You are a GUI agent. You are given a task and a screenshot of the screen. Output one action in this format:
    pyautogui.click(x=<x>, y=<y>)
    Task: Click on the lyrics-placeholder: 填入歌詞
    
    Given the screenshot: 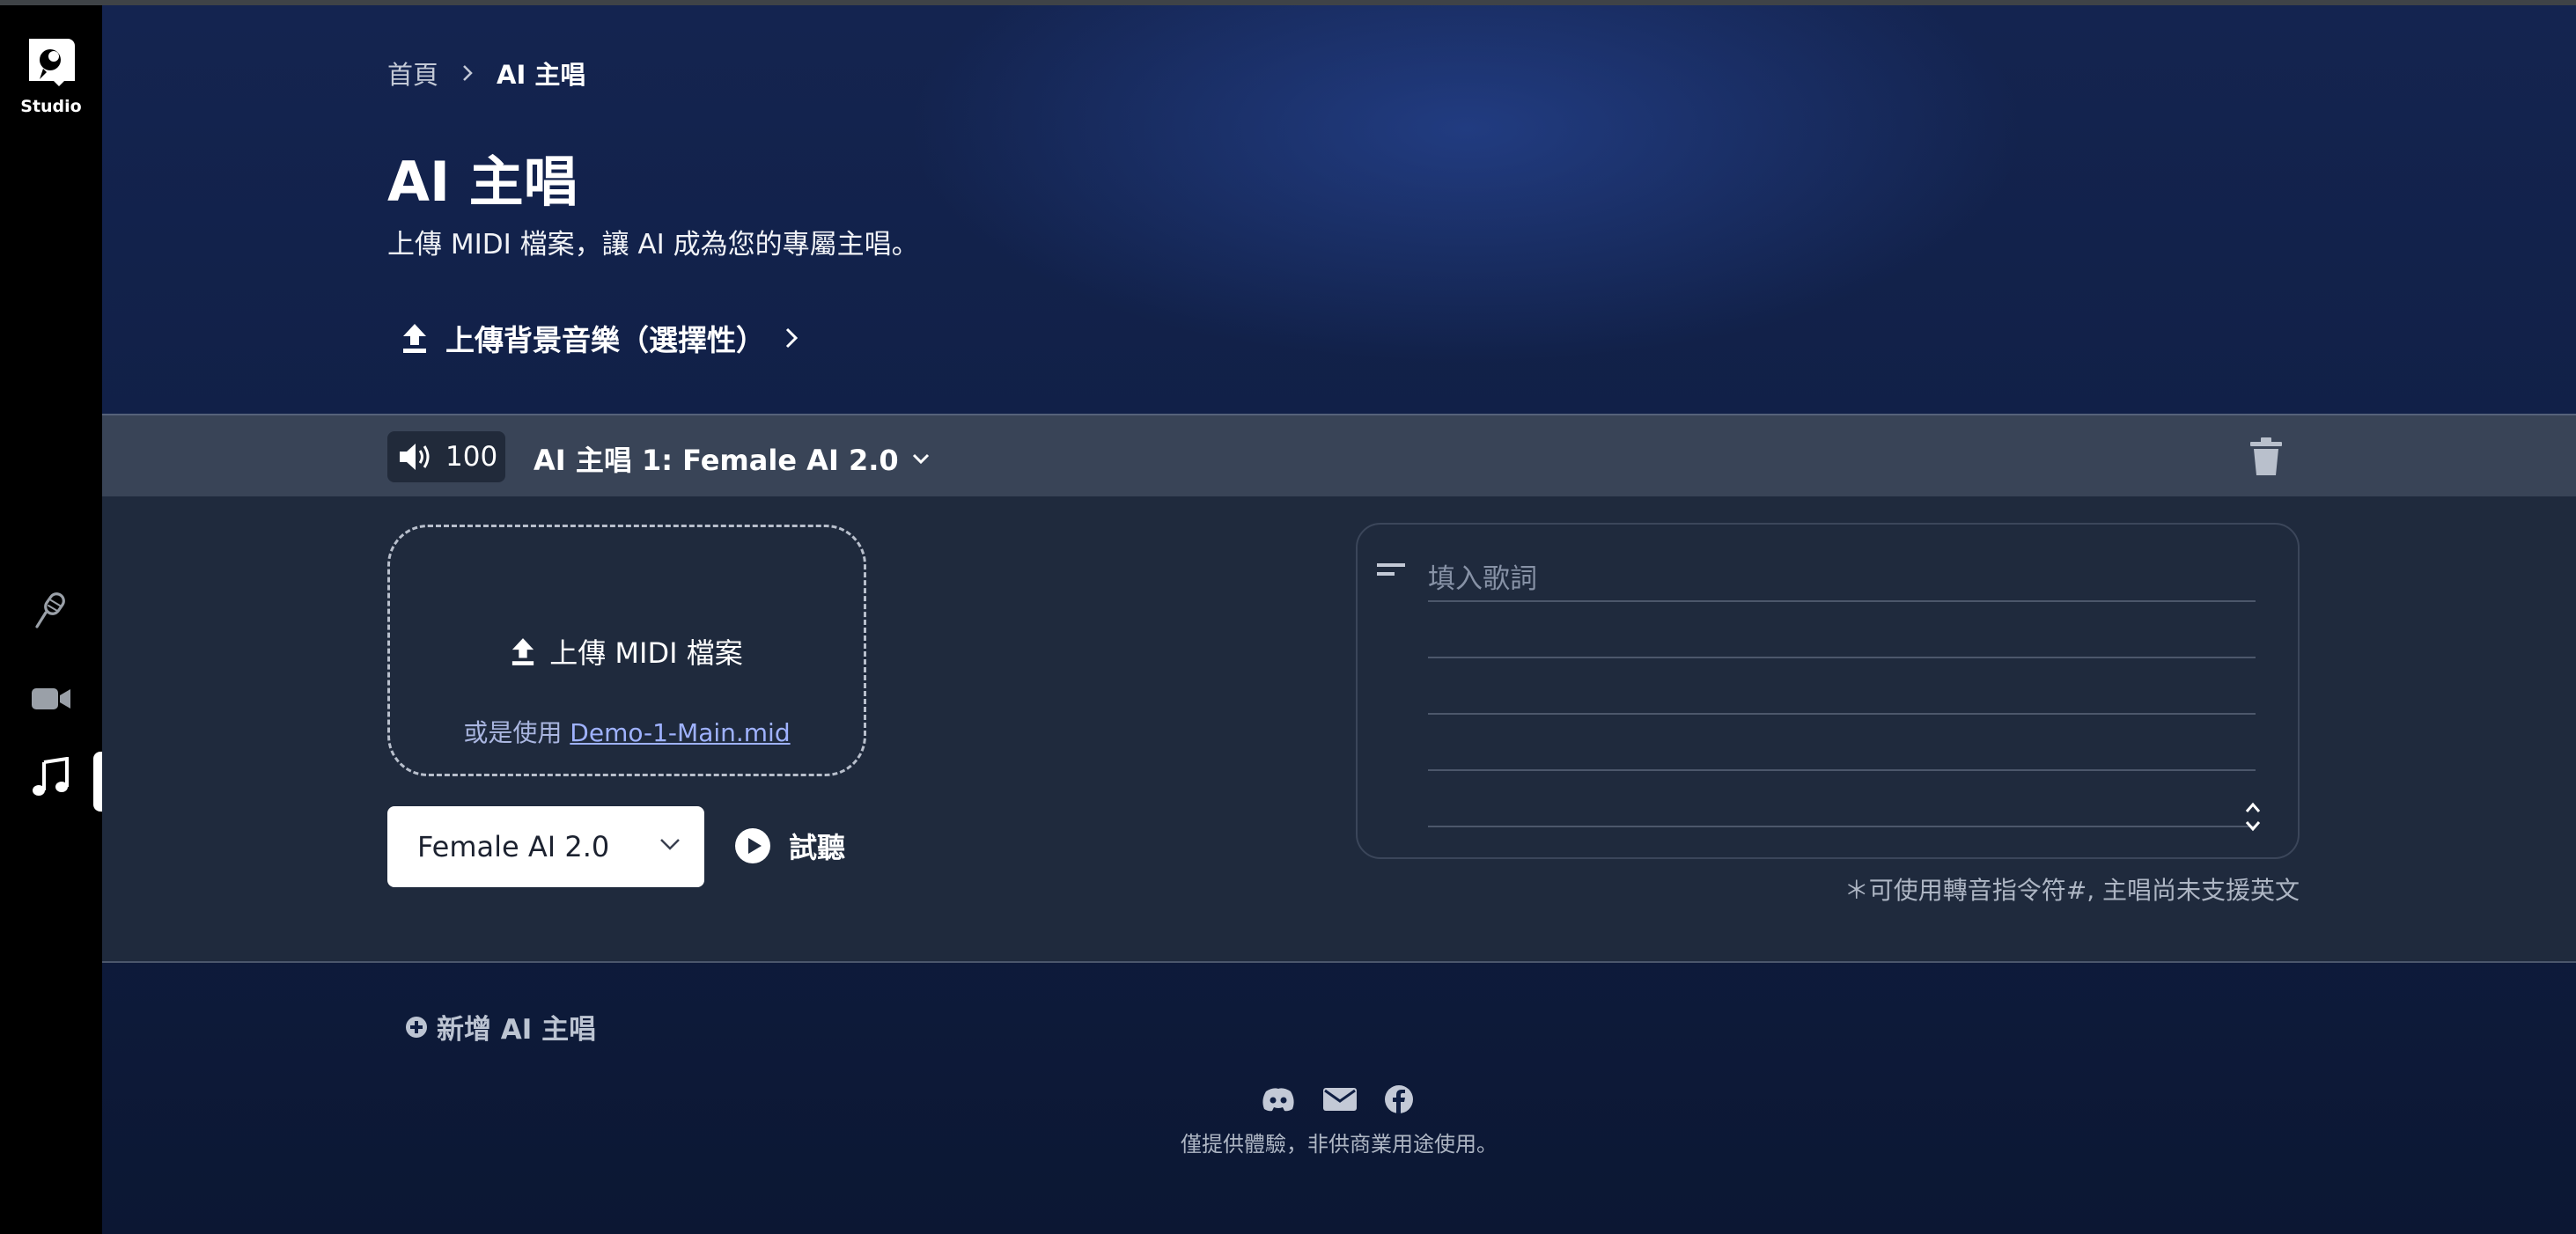 What is the action you would take?
    pyautogui.click(x=1483, y=579)
    